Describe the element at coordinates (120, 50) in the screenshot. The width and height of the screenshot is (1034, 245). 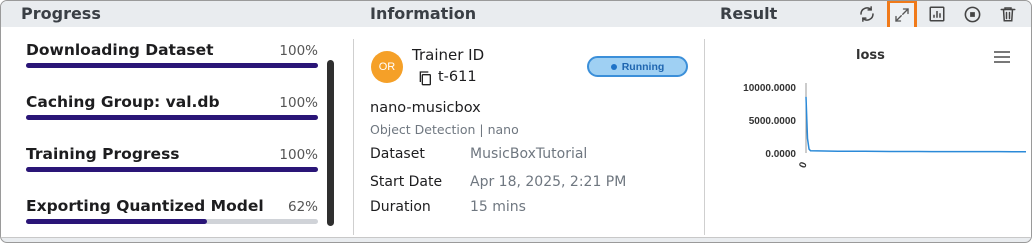
I see `progress-label: Downloading Dataset` at that location.